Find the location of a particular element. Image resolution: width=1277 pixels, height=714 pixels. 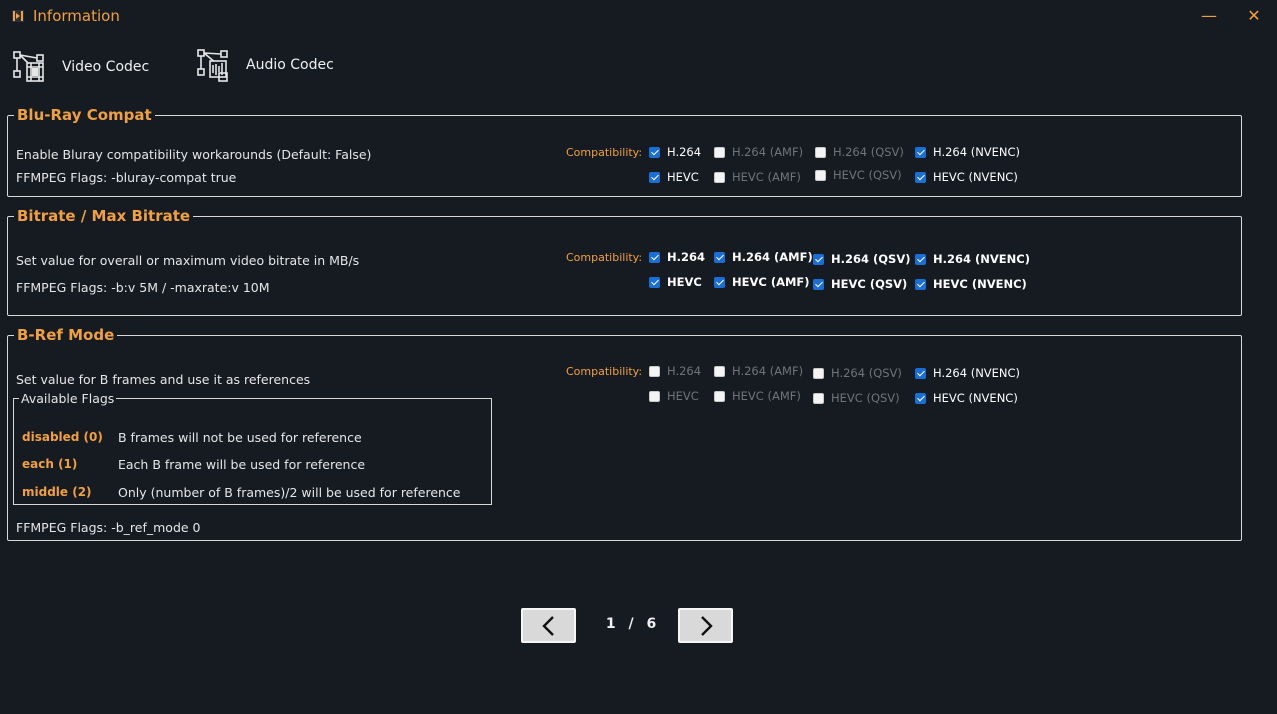

next-page-button is located at coordinates (705, 625).